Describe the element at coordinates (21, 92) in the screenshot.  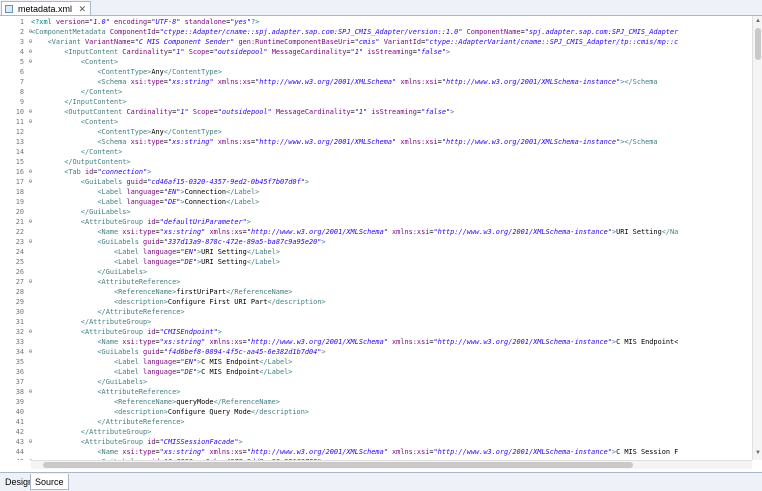
I see `line-number: 8` at that location.